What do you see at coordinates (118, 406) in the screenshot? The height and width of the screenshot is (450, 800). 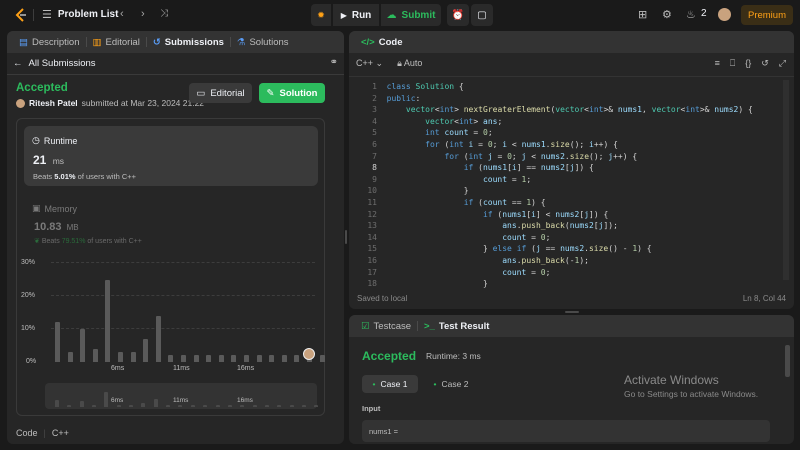 I see `mini-chart-bar` at bounding box center [118, 406].